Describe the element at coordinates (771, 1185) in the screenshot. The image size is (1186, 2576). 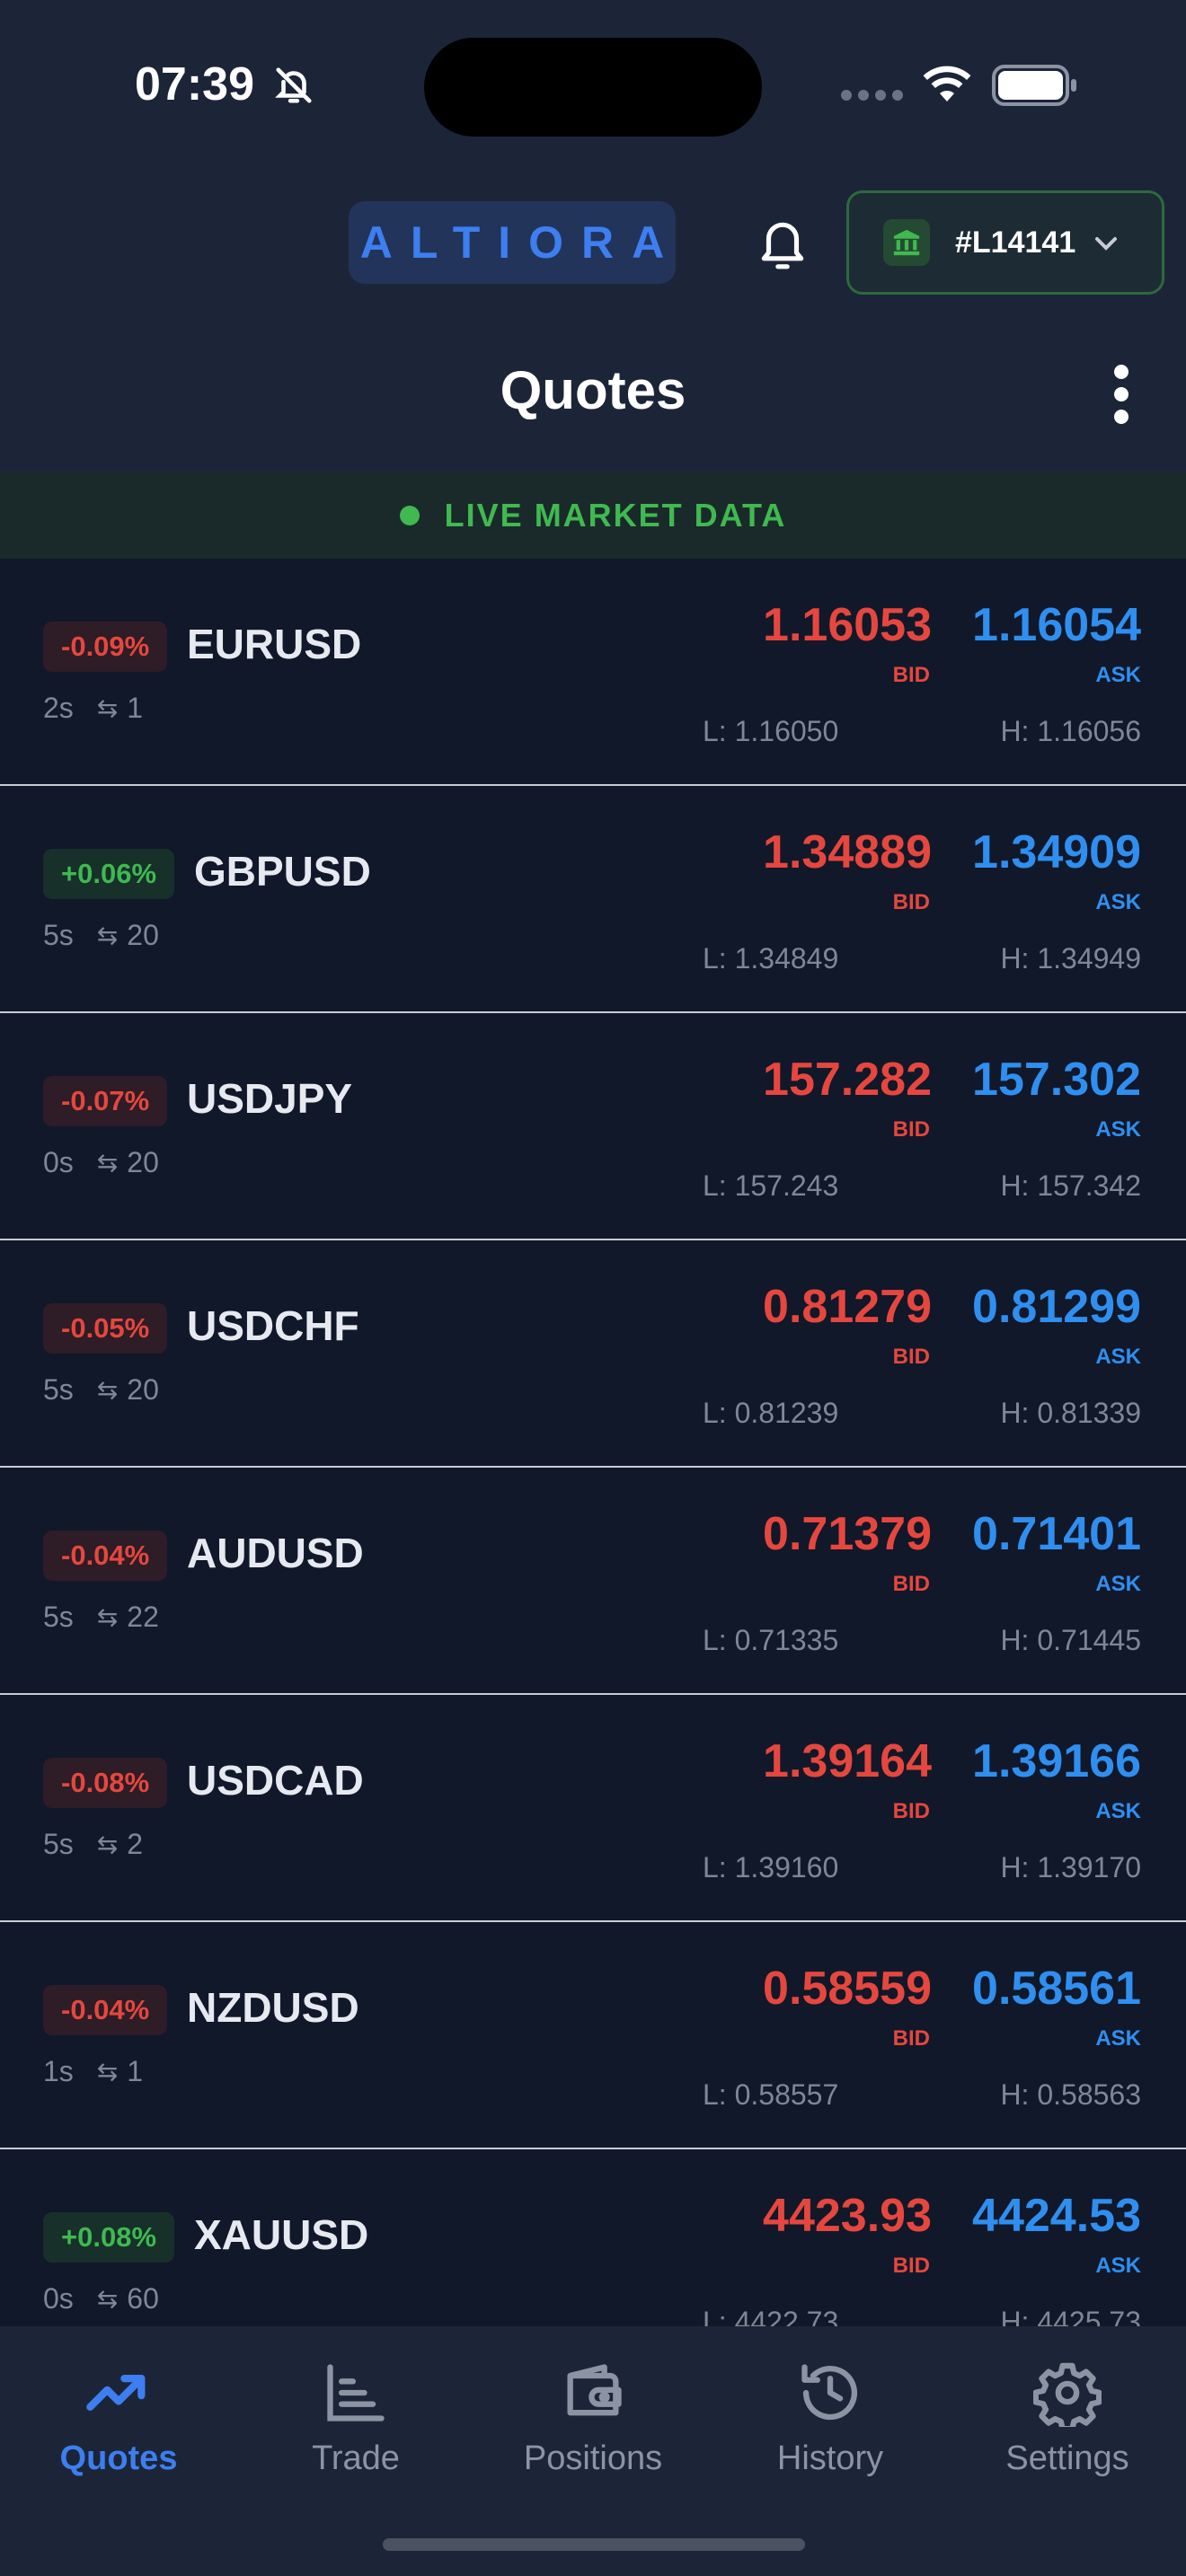
I see `low-price: L: 157.243` at that location.